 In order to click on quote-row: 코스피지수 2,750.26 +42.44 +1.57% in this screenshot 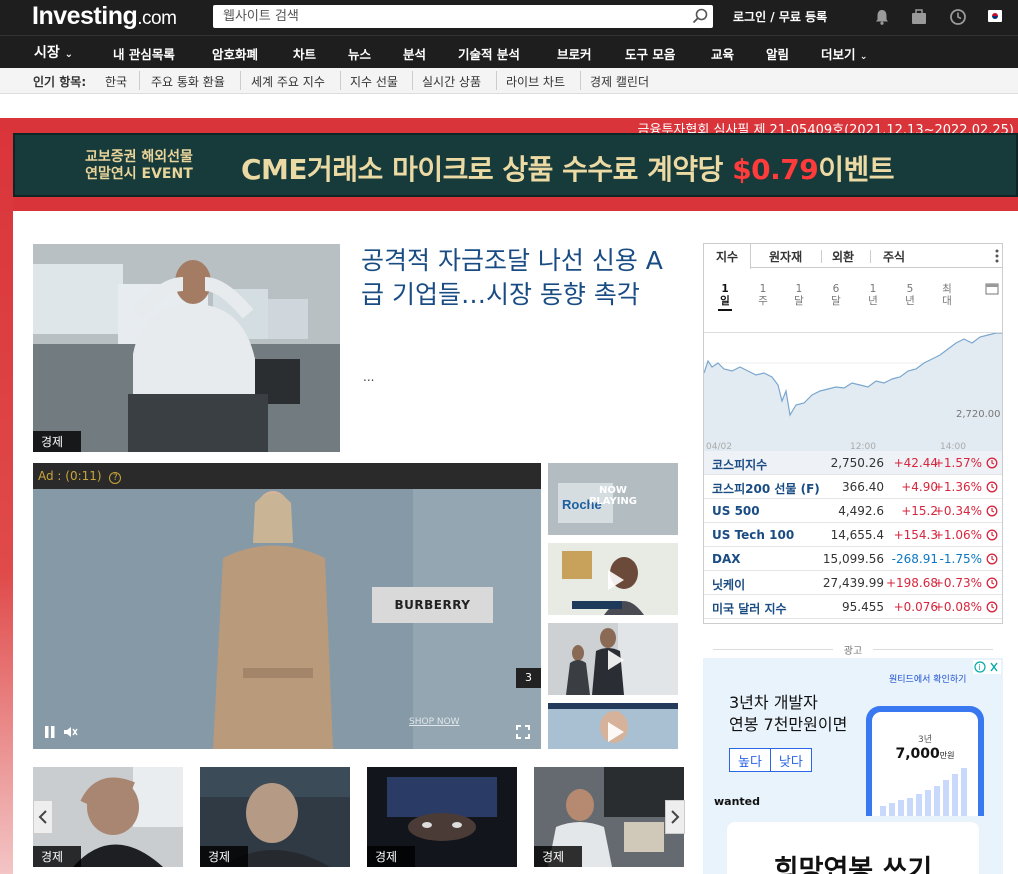, I will do `click(853, 463)`.